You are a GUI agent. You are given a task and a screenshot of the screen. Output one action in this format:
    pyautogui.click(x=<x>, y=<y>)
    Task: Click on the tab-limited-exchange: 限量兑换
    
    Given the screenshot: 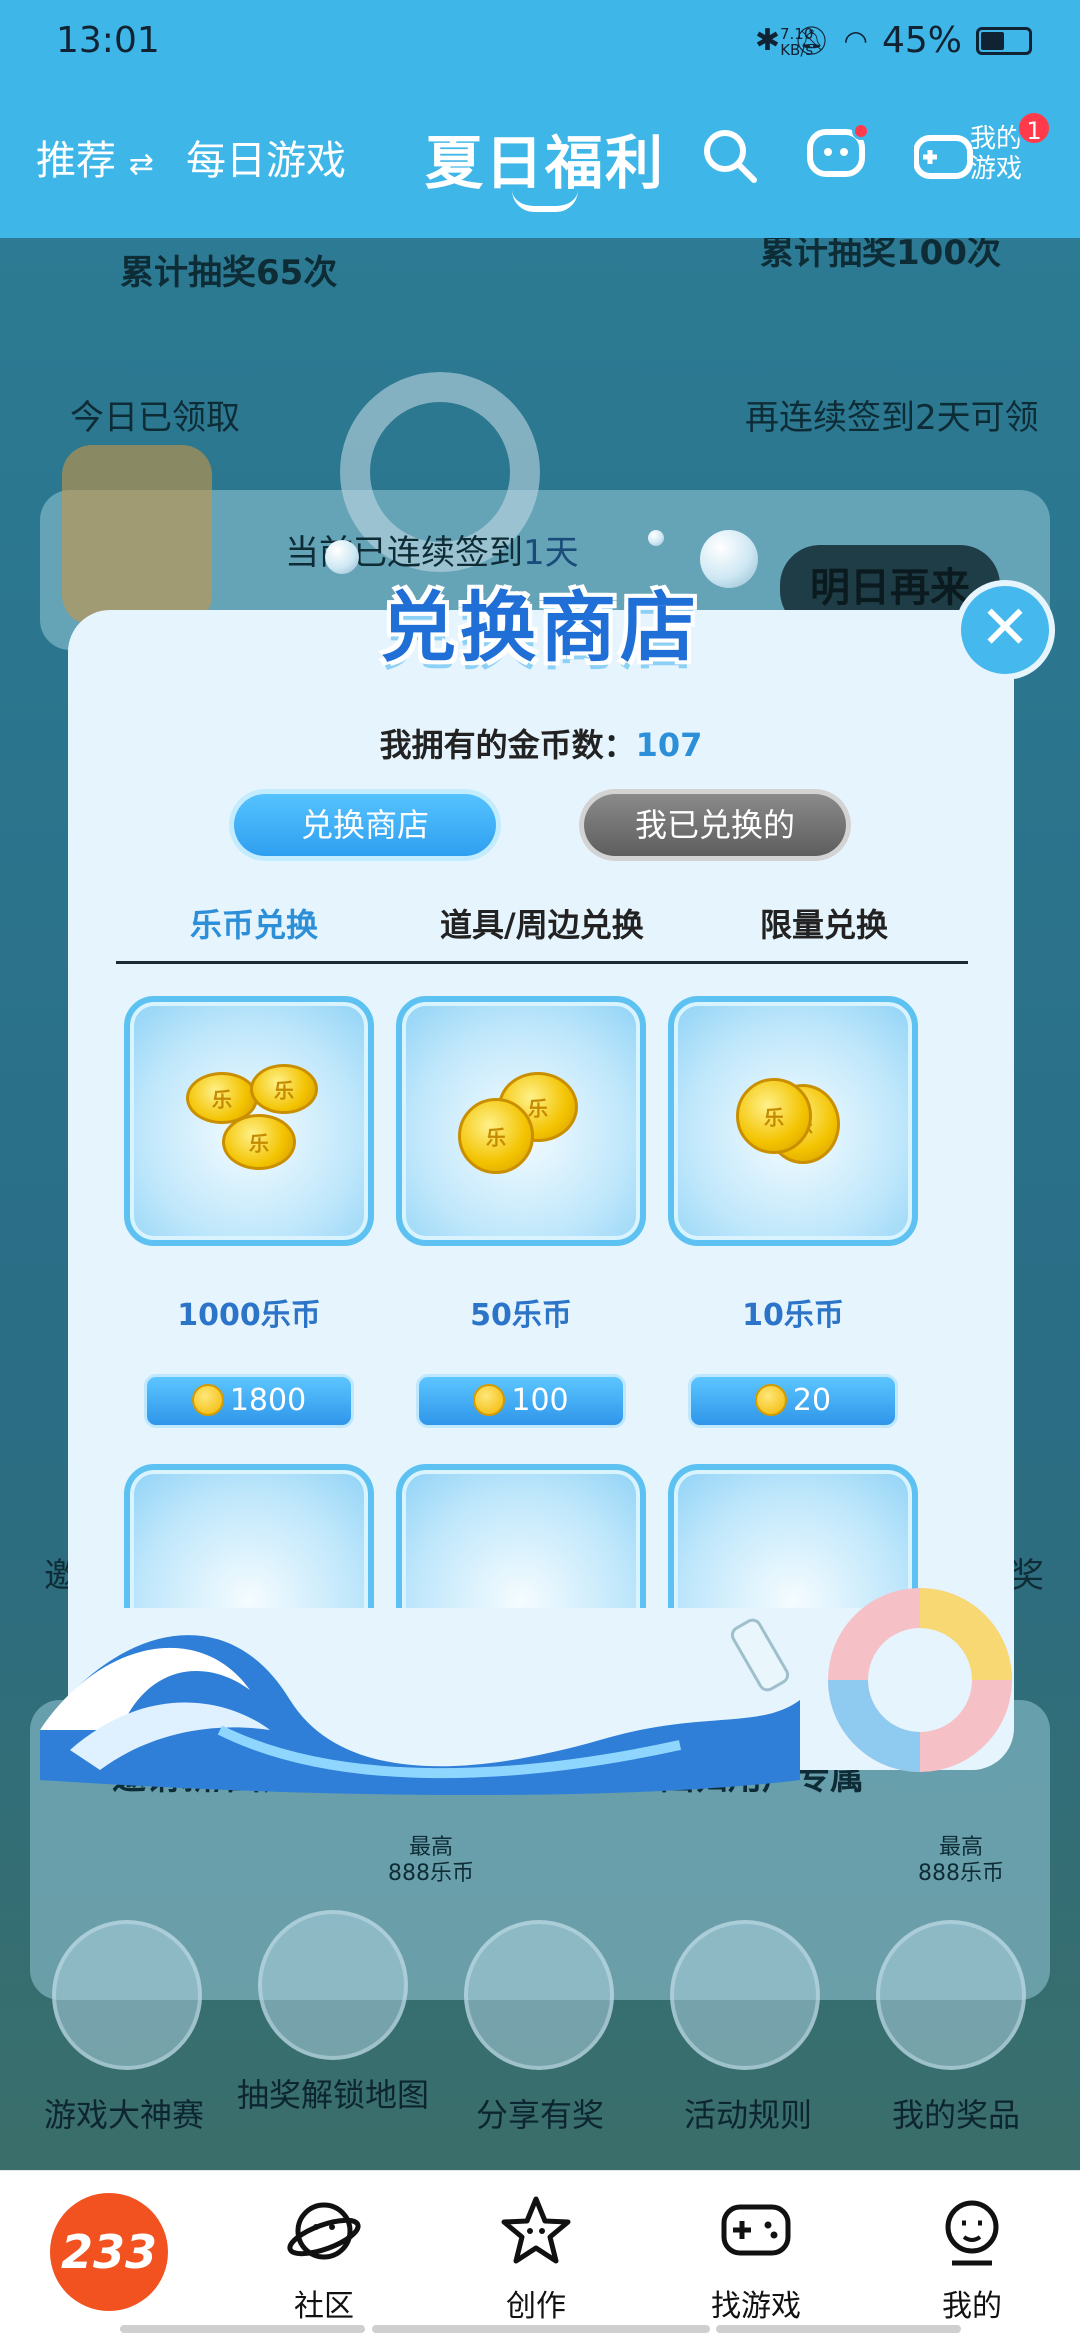 What is the action you would take?
    pyautogui.click(x=824, y=923)
    